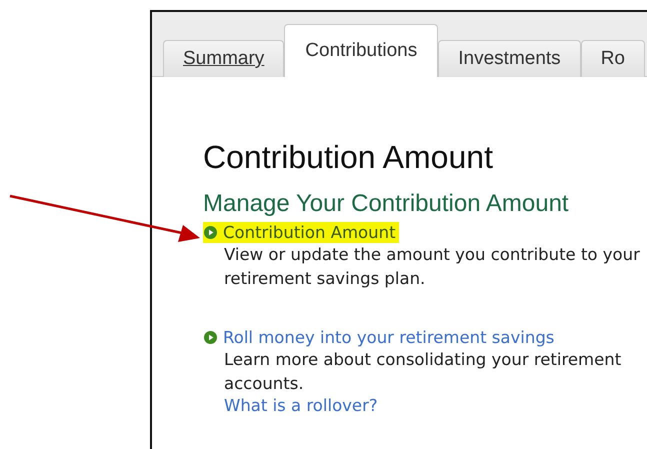 This screenshot has height=449, width=647. I want to click on link: What is a rollover?, so click(301, 405).